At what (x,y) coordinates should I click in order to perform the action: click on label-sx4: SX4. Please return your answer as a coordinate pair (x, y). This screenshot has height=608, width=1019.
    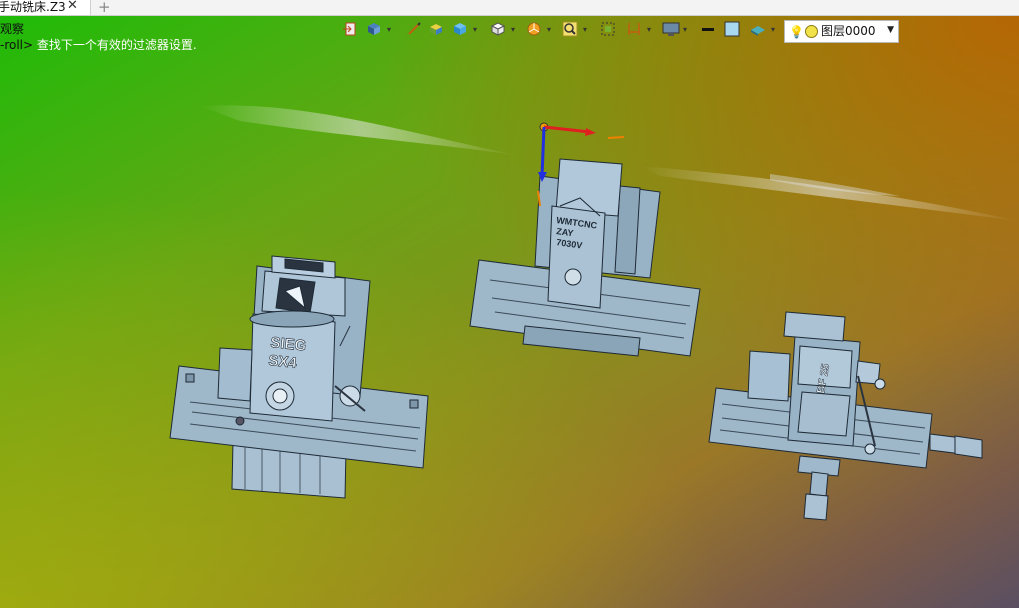
    Looking at the image, I should click on (283, 362).